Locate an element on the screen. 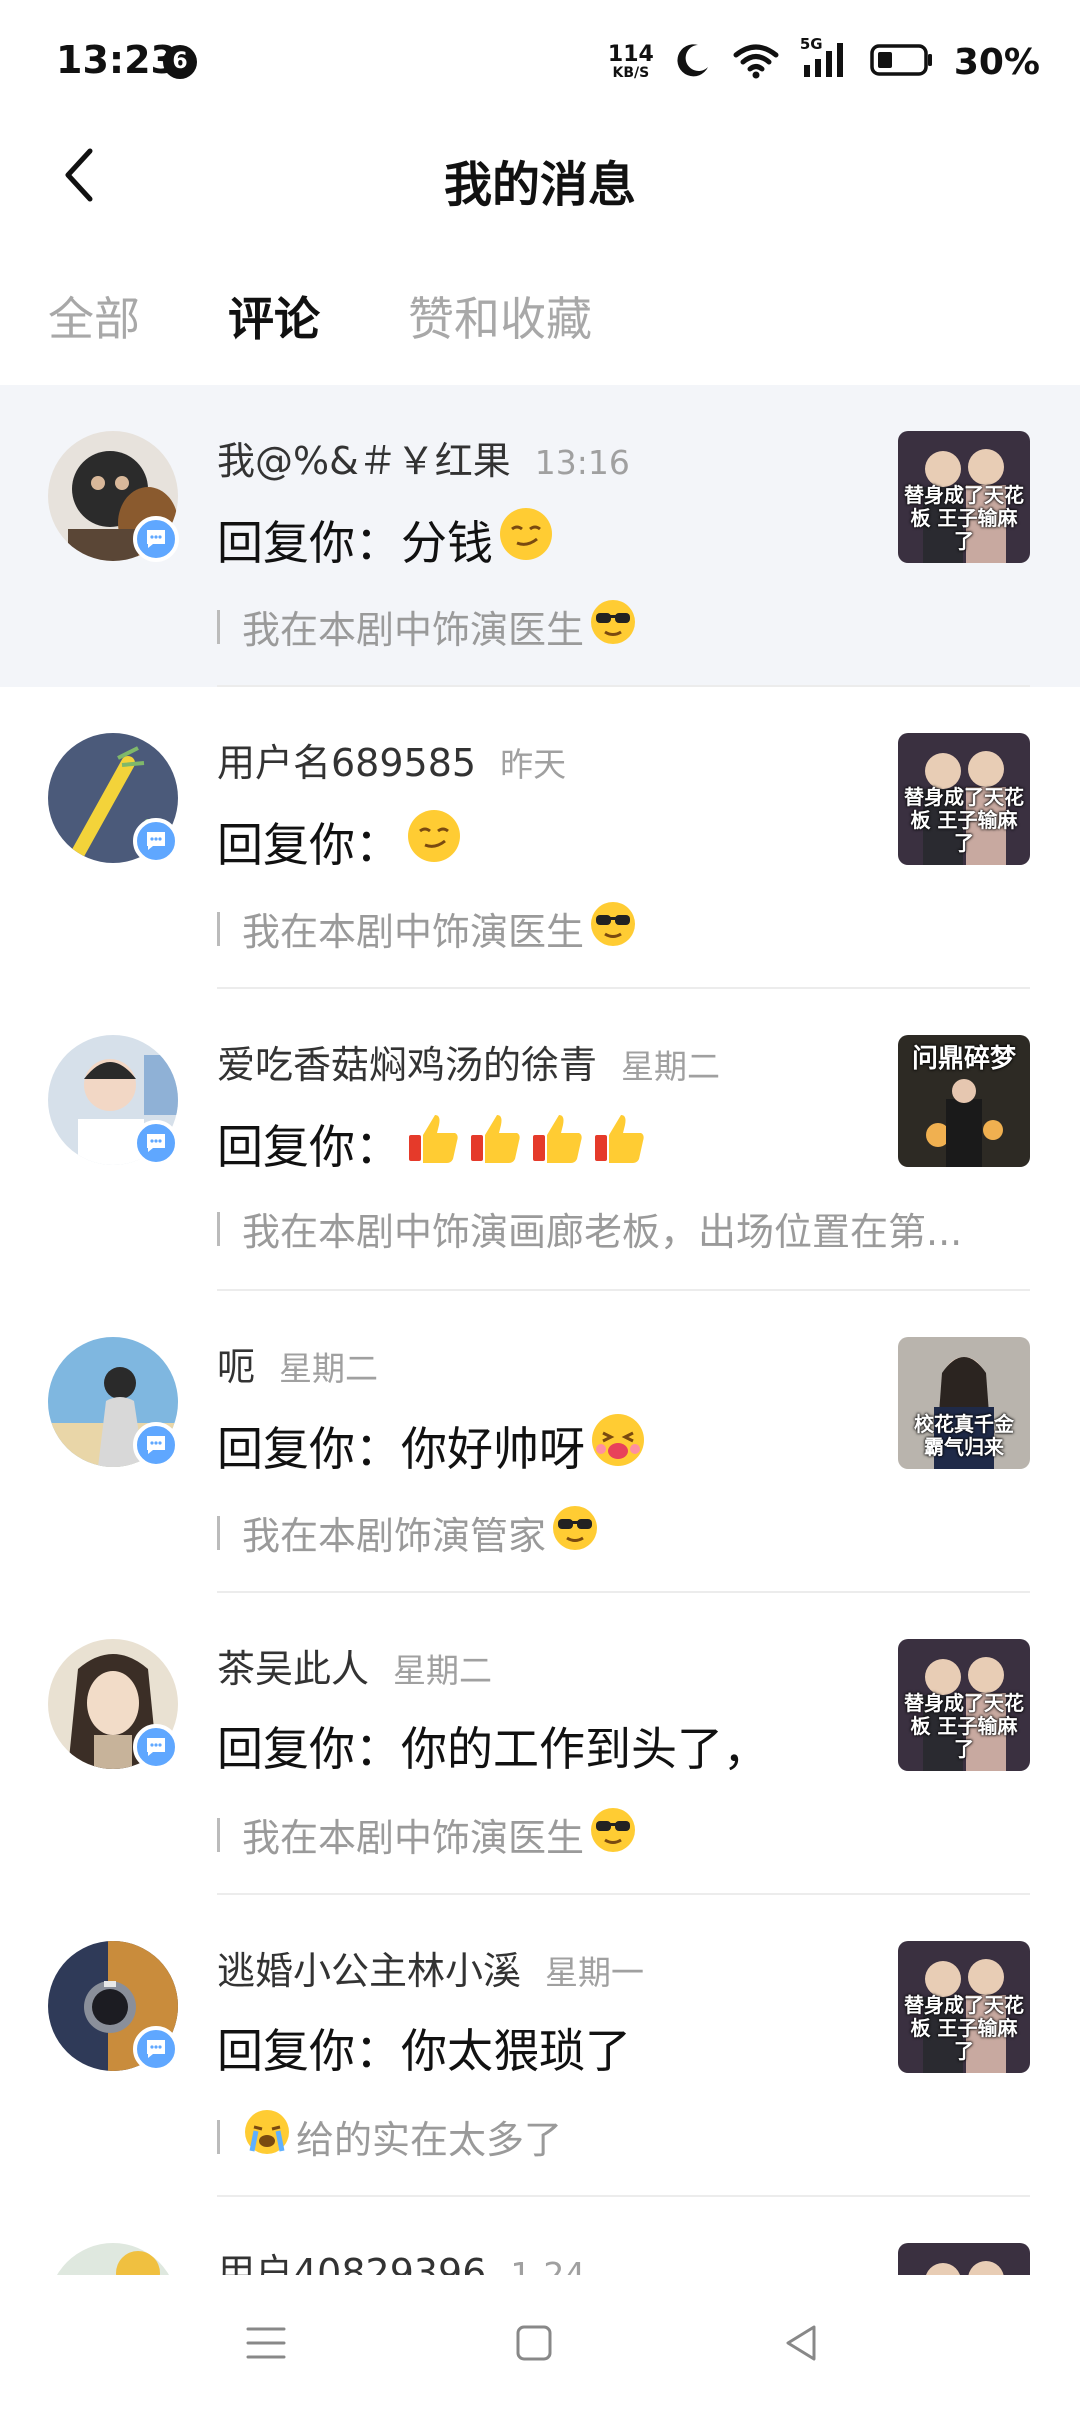 The width and height of the screenshot is (1080, 2412). reply-text: 回复你： 你太猥琐了 is located at coordinates (424, 2051).